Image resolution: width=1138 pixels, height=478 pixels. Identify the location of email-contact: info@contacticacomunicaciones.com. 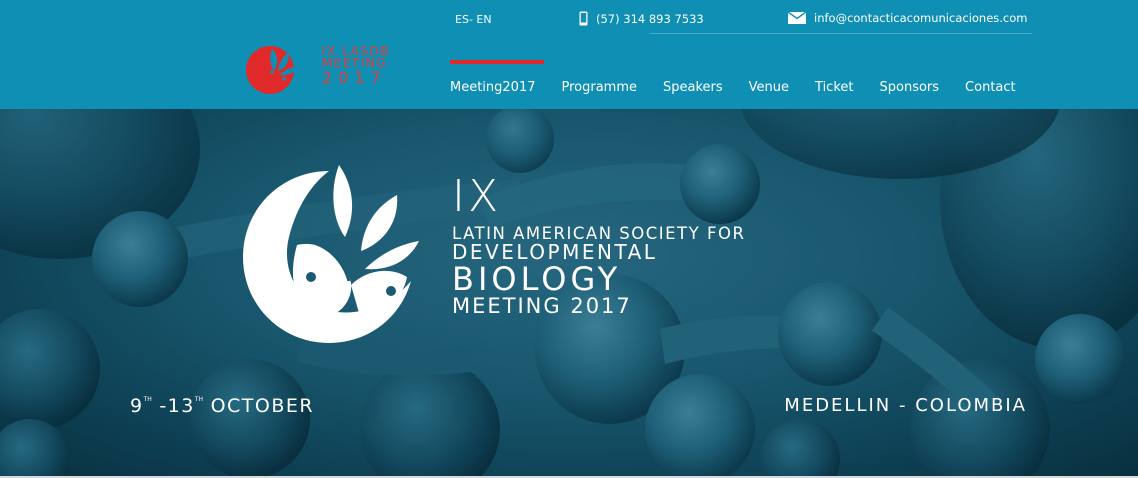
(908, 18).